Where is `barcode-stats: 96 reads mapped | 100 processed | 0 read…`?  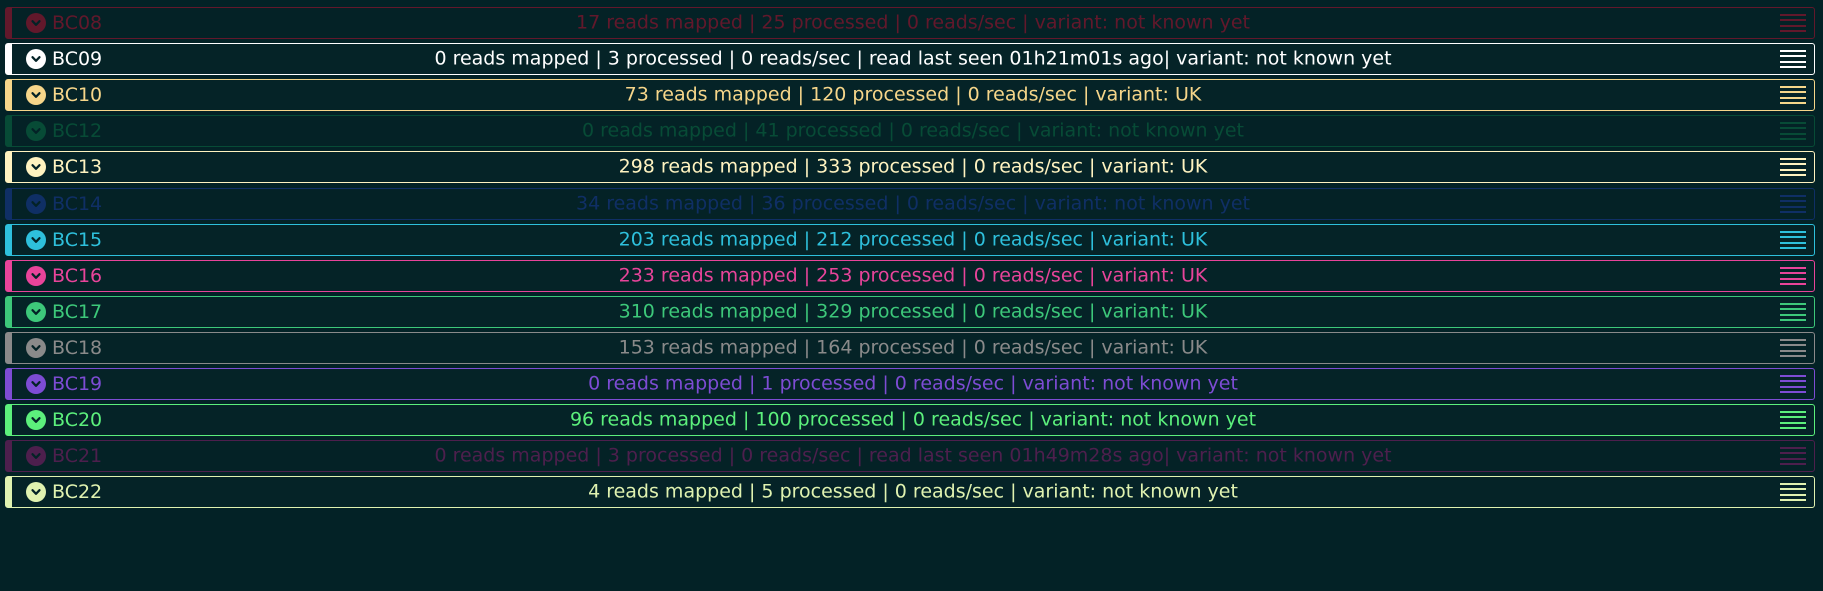
barcode-stats: 96 reads mapped | 100 processed | 0 read… is located at coordinates (913, 419).